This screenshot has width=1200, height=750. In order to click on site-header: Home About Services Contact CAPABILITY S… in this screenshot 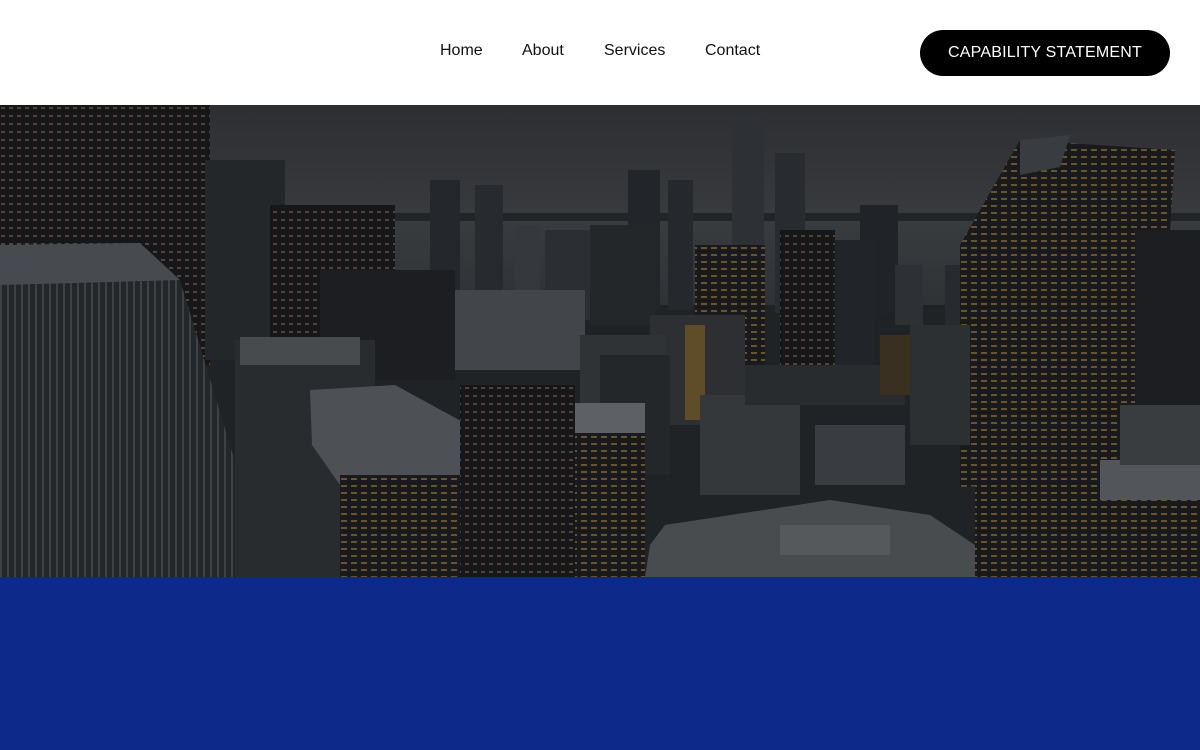, I will do `click(600, 52)`.